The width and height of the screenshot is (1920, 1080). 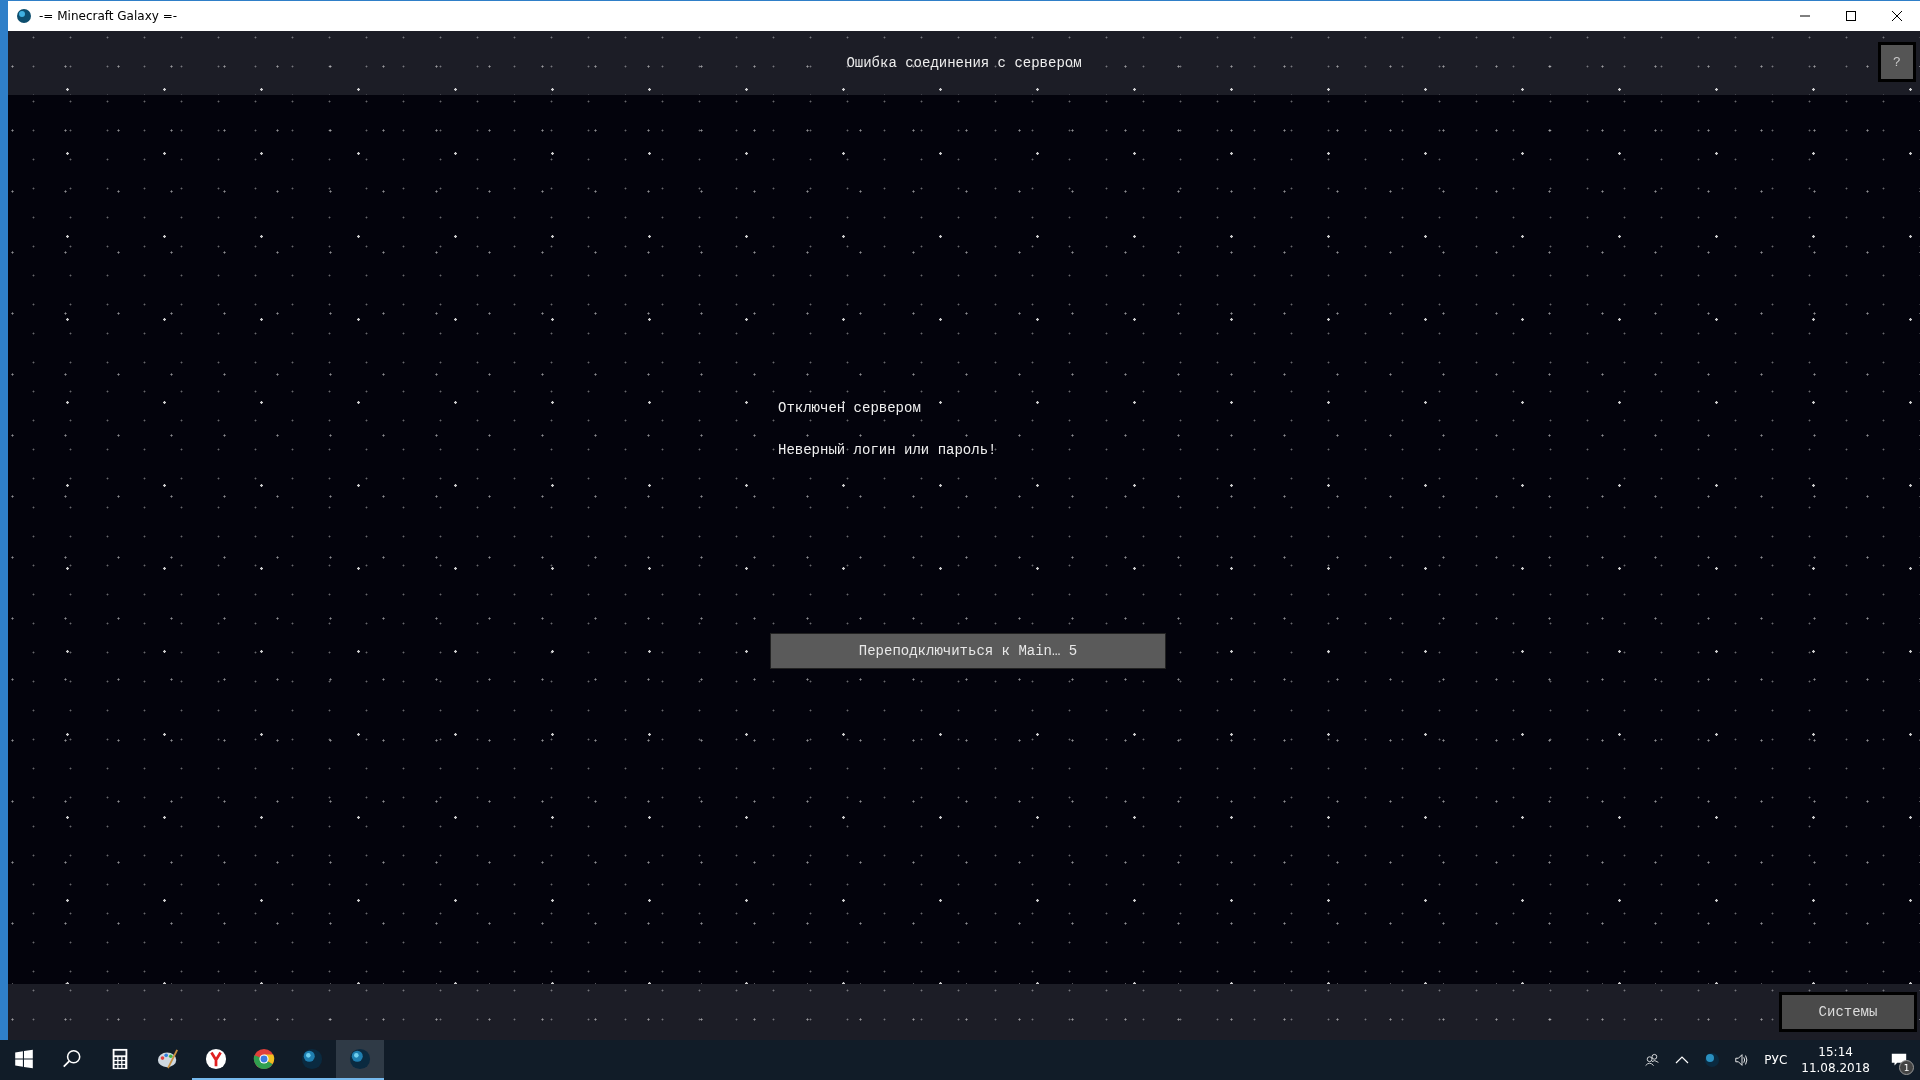 I want to click on reconnect-button: Переподключиться к Main… 5, so click(x=968, y=651).